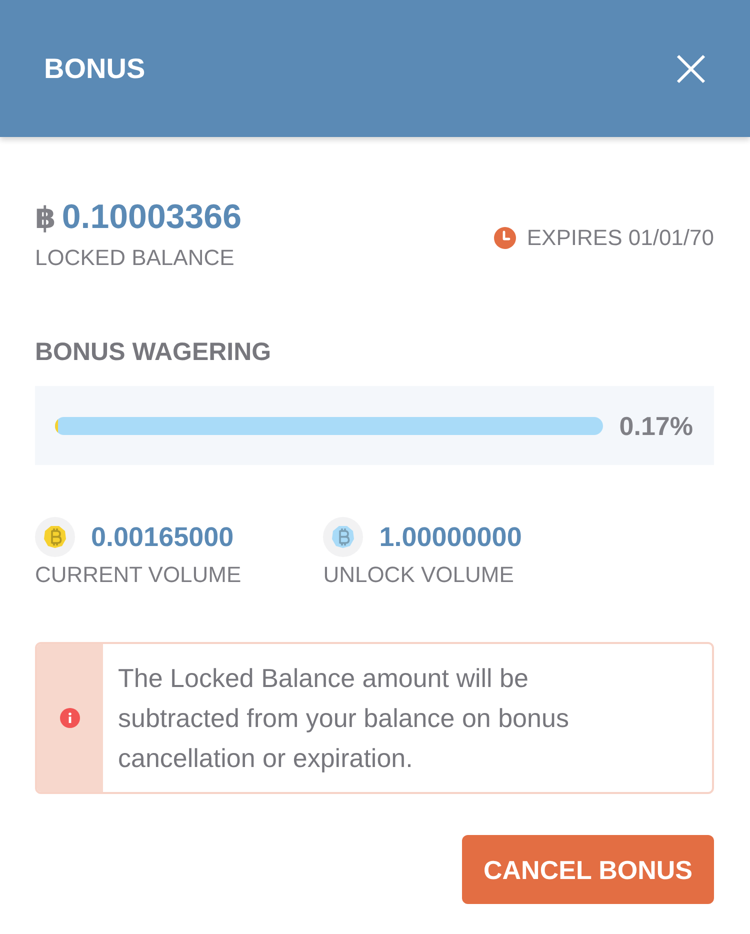 This screenshot has width=750, height=934. What do you see at coordinates (450, 537) in the screenshot?
I see `volume-amount: 1.00000000` at bounding box center [450, 537].